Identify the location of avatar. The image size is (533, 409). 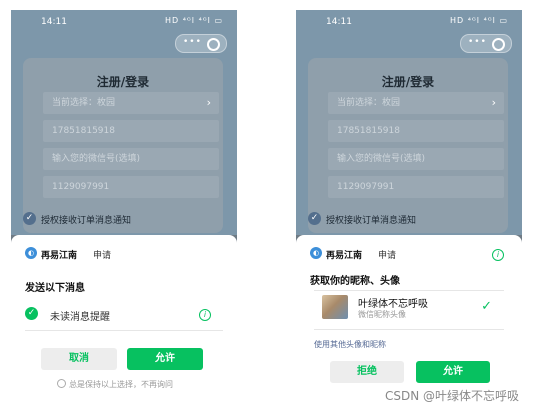
(335, 307).